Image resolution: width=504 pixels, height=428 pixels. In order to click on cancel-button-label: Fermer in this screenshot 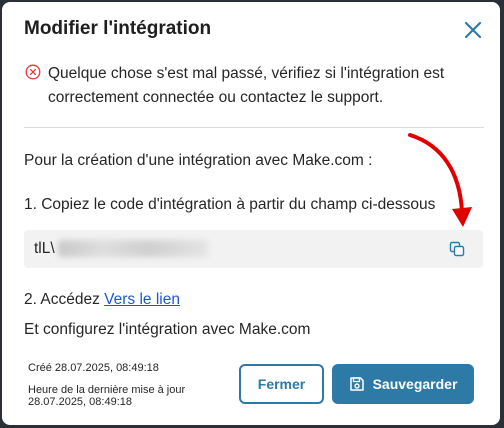, I will do `click(281, 384)`.